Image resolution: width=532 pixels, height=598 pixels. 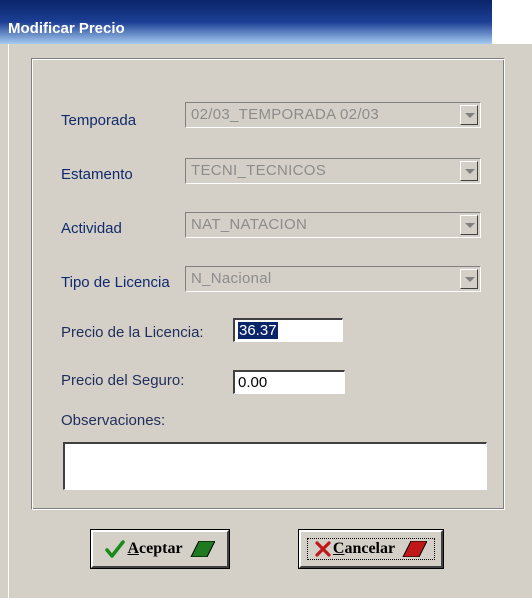 What do you see at coordinates (202, 549) in the screenshot?
I see `green-slash-icon` at bounding box center [202, 549].